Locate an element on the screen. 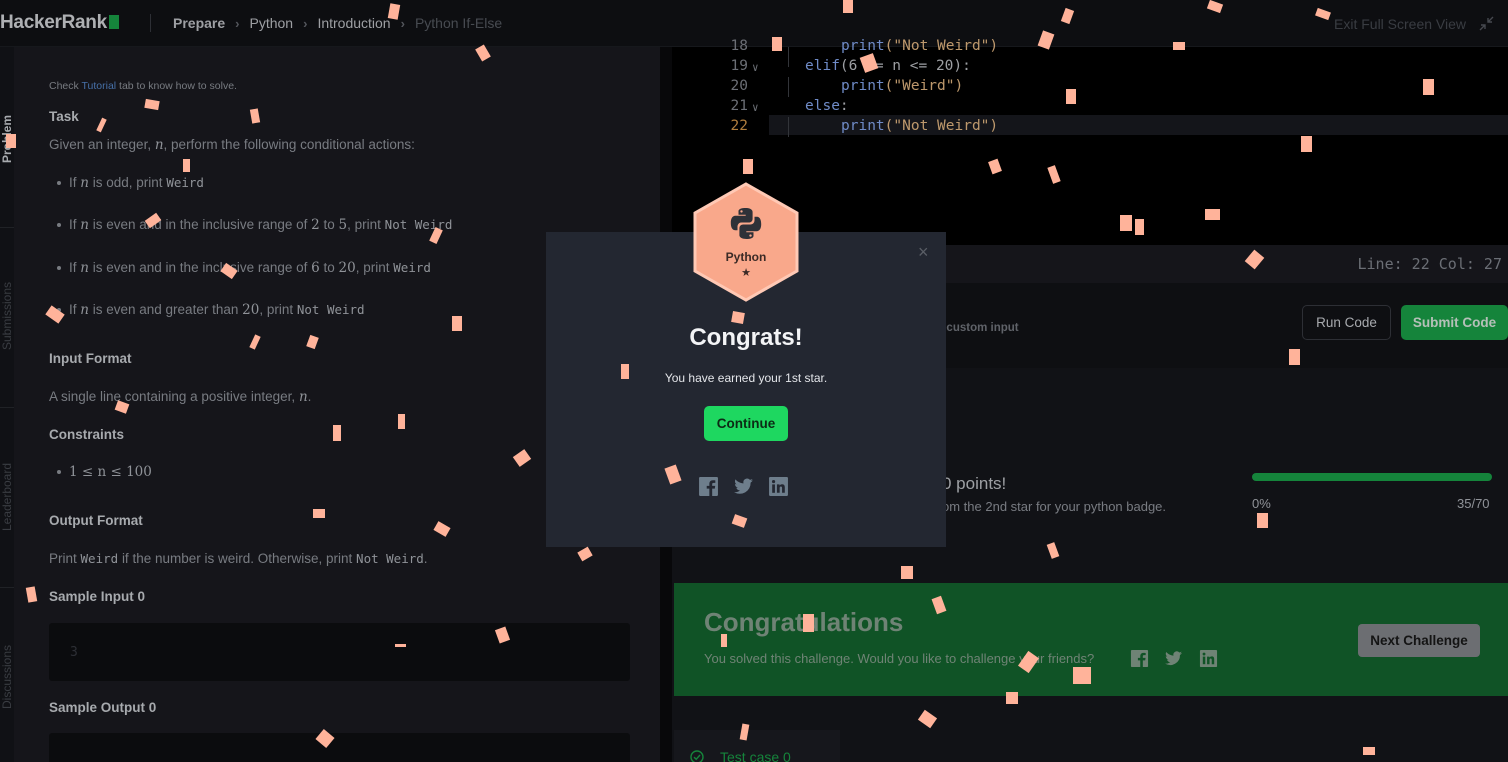  continue-button: Continue is located at coordinates (746, 423).